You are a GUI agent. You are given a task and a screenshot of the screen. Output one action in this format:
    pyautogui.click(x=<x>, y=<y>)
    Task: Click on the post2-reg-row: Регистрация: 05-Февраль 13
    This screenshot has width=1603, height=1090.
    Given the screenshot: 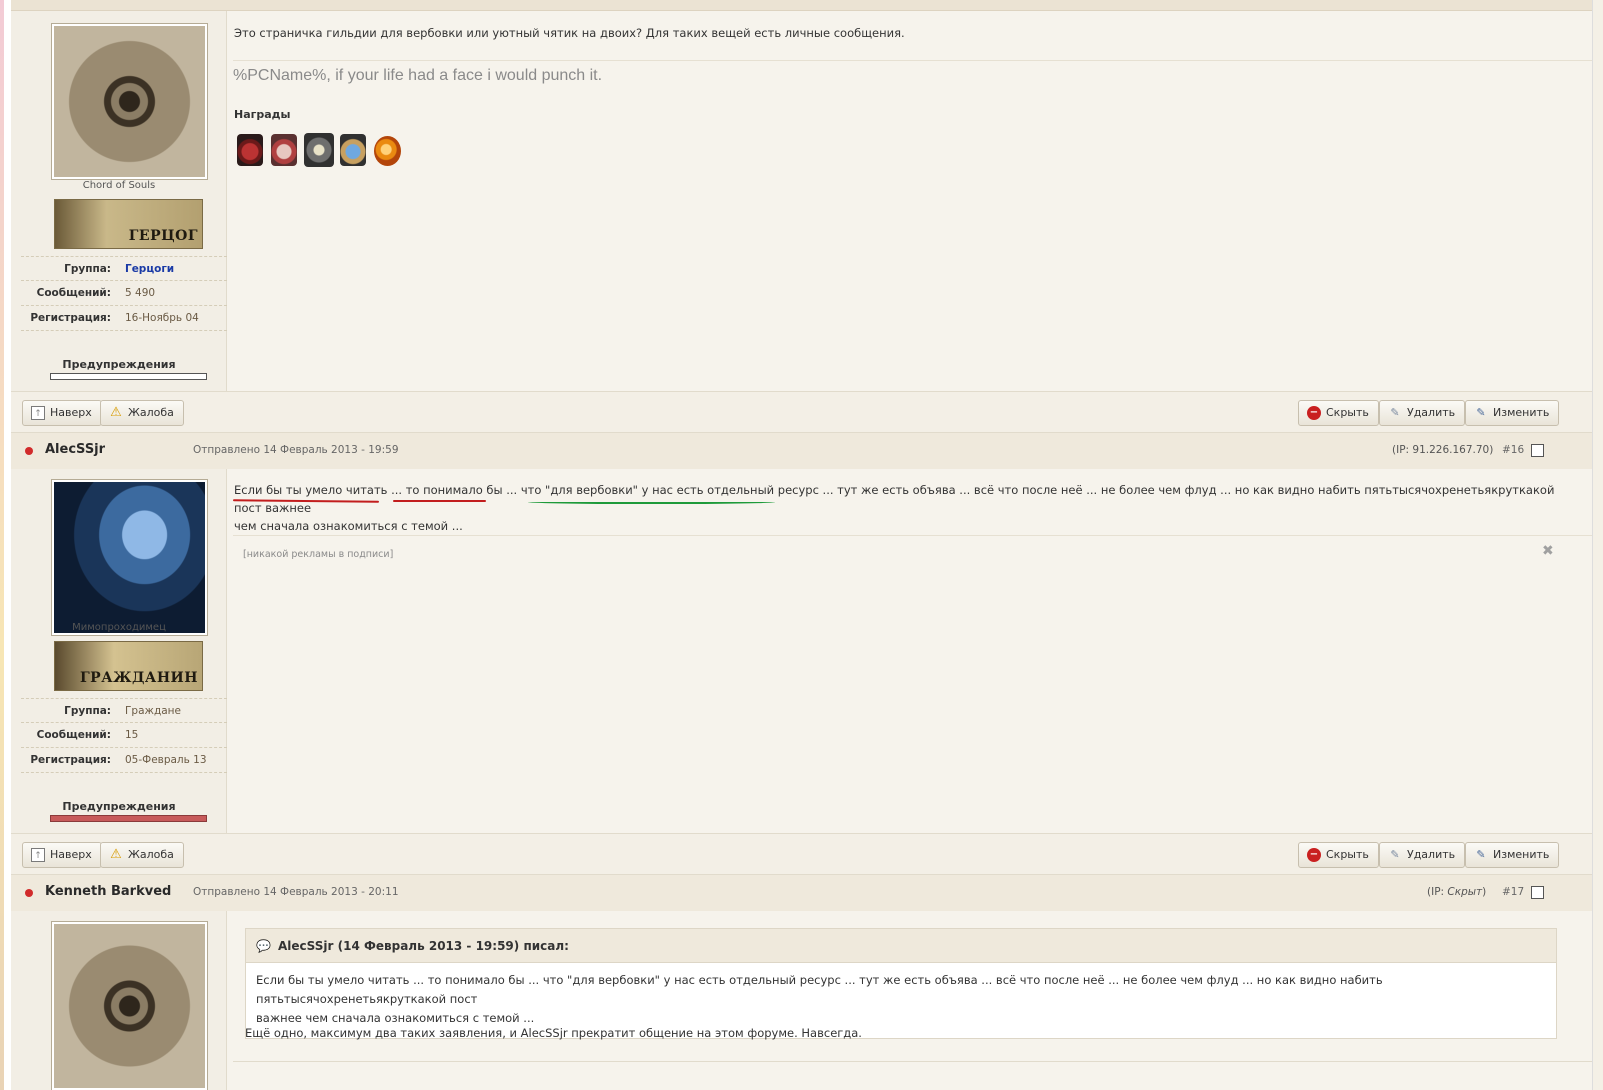 What is the action you would take?
    pyautogui.click(x=124, y=760)
    